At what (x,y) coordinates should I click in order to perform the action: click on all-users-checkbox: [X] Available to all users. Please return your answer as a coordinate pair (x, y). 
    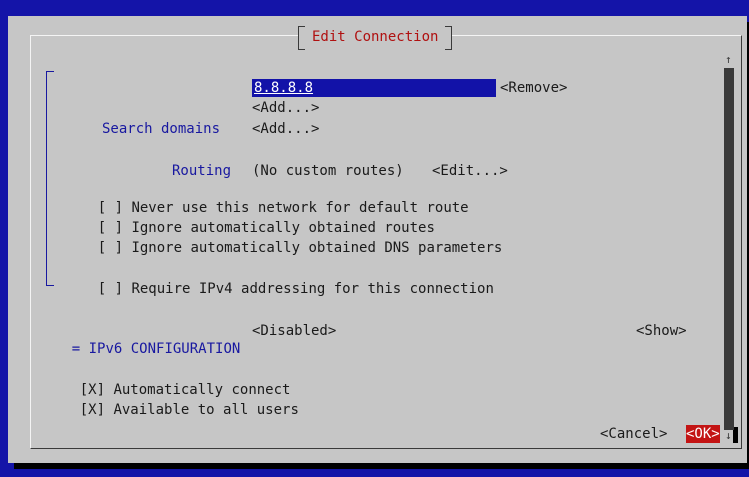
    Looking at the image, I should click on (172, 410).